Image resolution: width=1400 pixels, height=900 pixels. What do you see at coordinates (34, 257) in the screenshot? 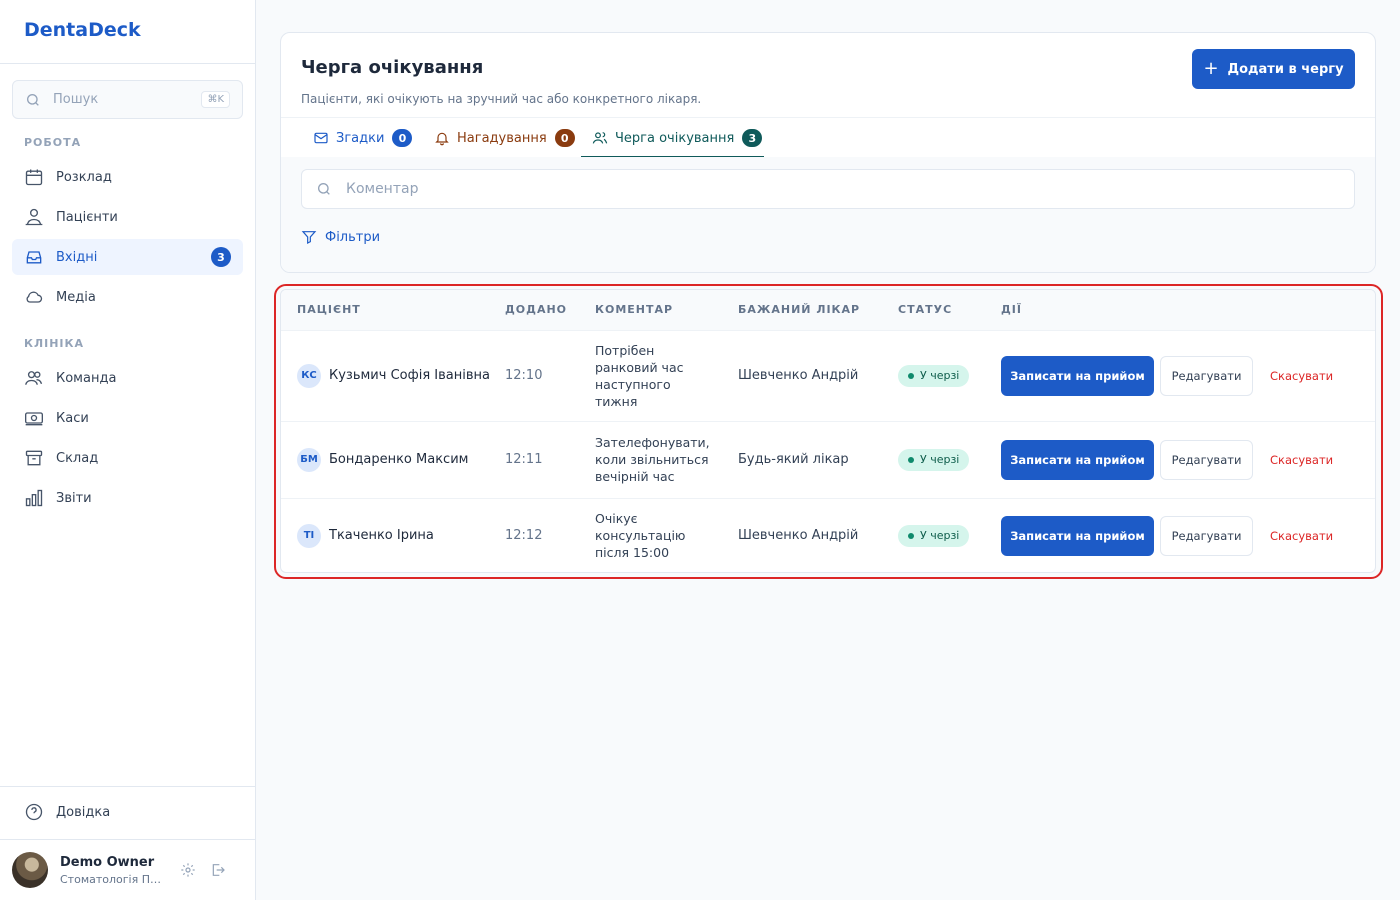
I see `inbox-icon` at bounding box center [34, 257].